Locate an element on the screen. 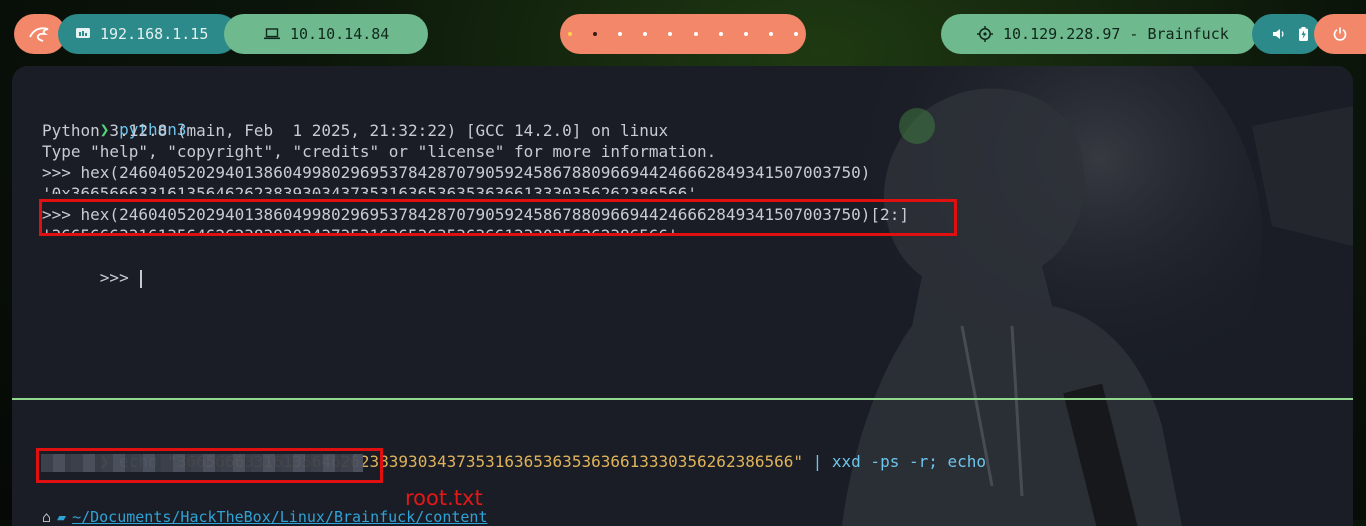 This screenshot has width=1366, height=526. power-button is located at coordinates (1340, 34).